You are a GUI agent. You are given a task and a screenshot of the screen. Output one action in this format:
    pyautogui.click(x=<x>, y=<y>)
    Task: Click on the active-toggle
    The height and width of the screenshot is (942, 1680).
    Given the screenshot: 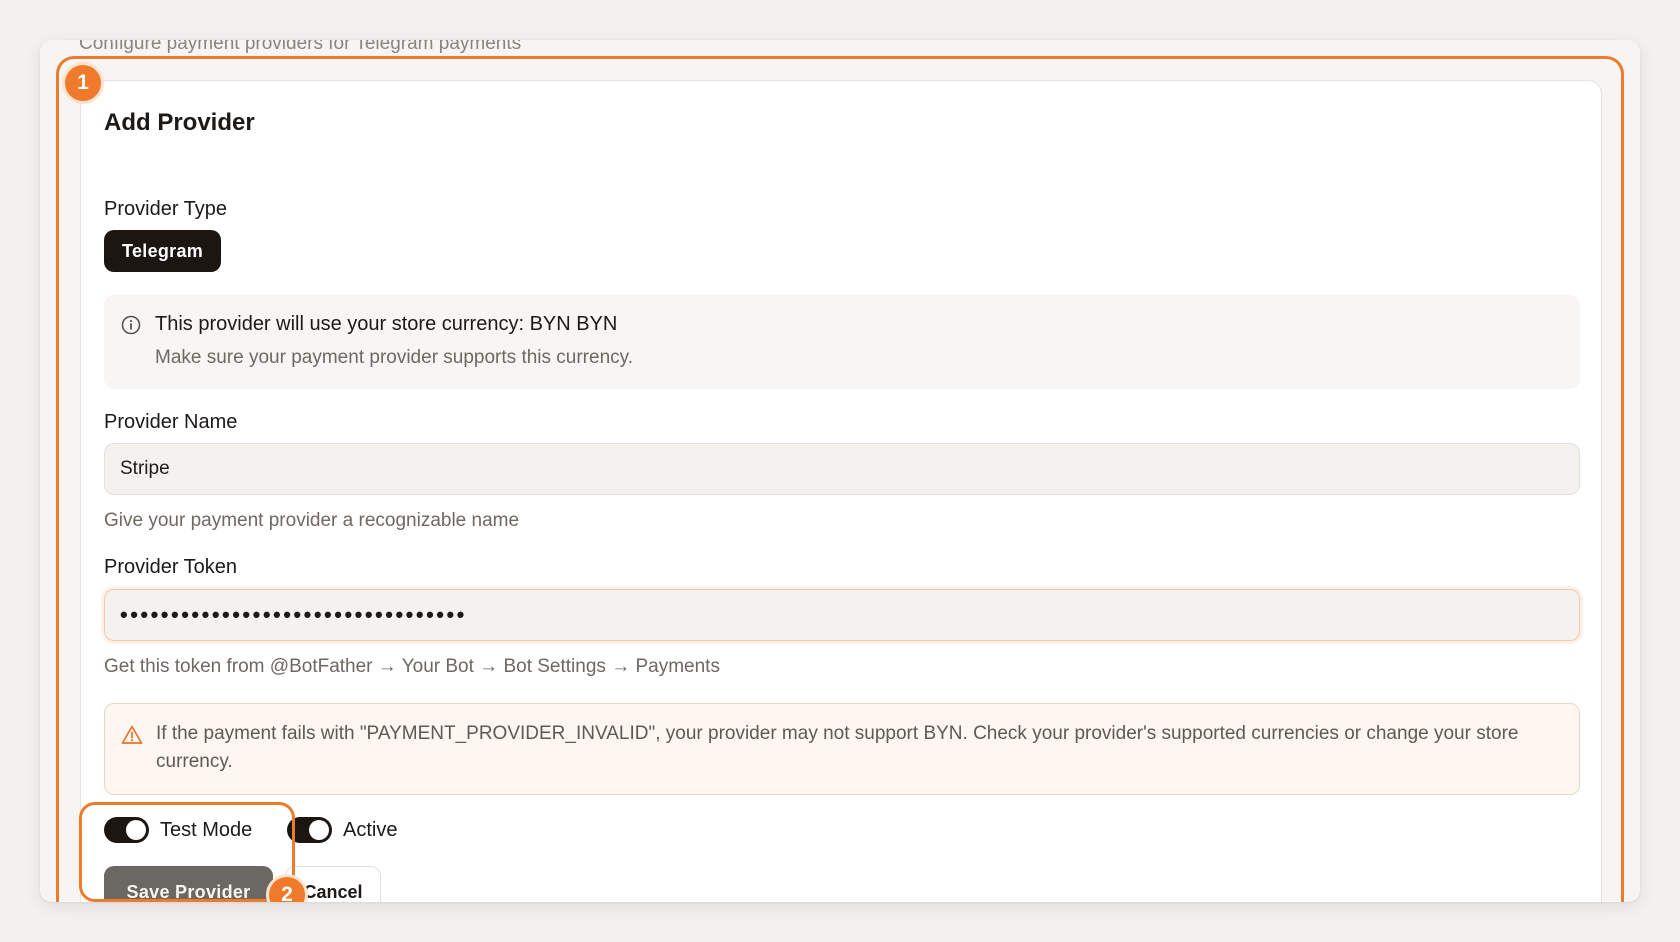 What is the action you would take?
    pyautogui.click(x=309, y=830)
    